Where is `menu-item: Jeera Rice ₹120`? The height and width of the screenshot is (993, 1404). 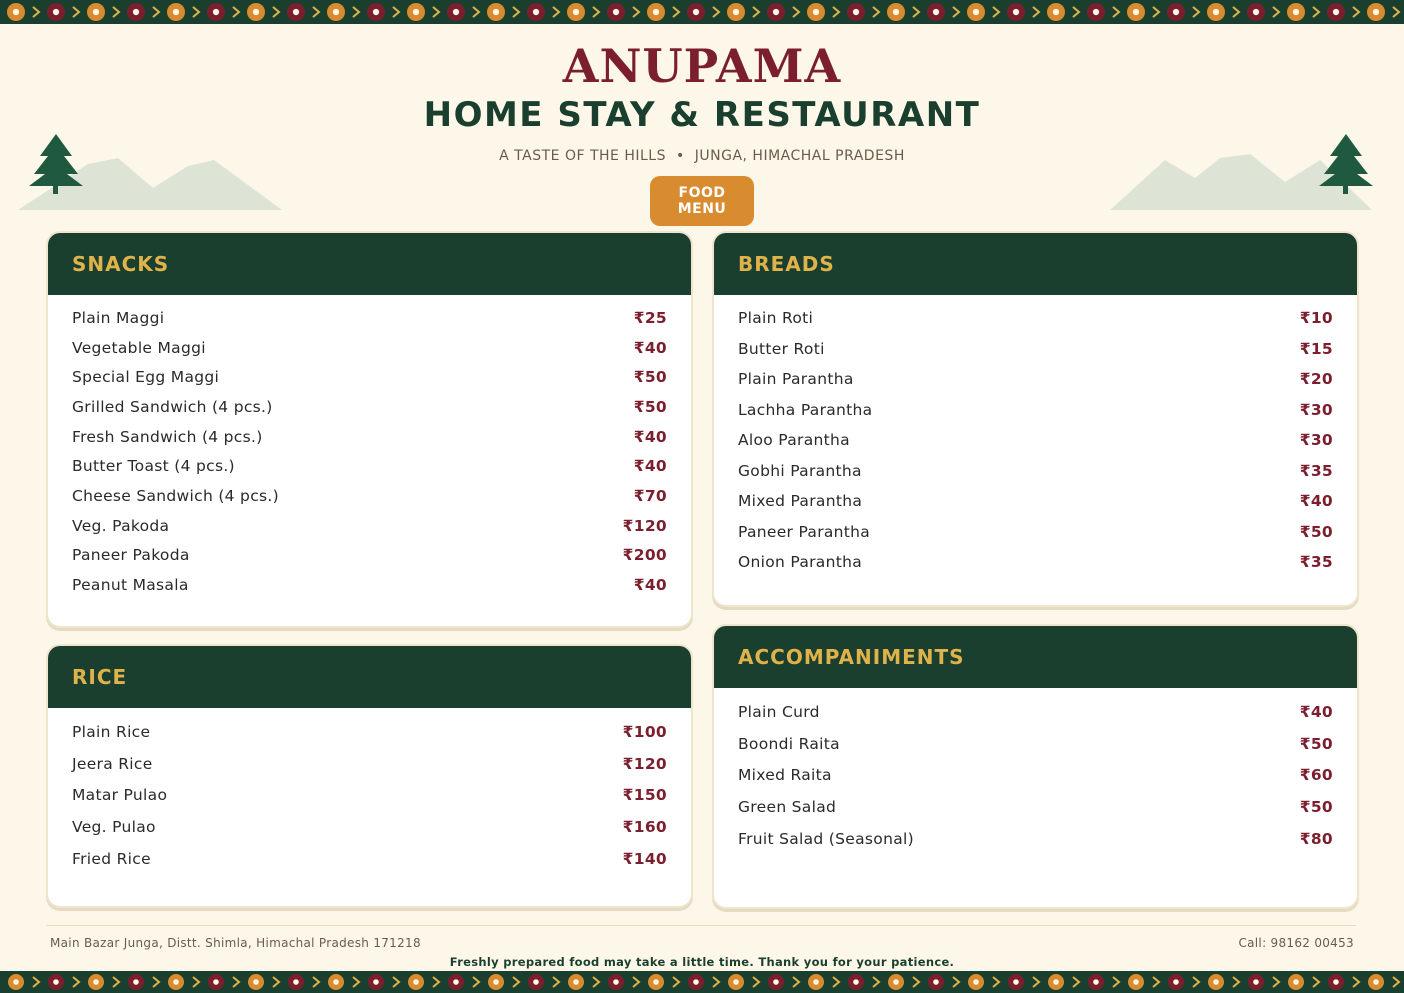
menu-item: Jeera Rice ₹120 is located at coordinates (369, 764).